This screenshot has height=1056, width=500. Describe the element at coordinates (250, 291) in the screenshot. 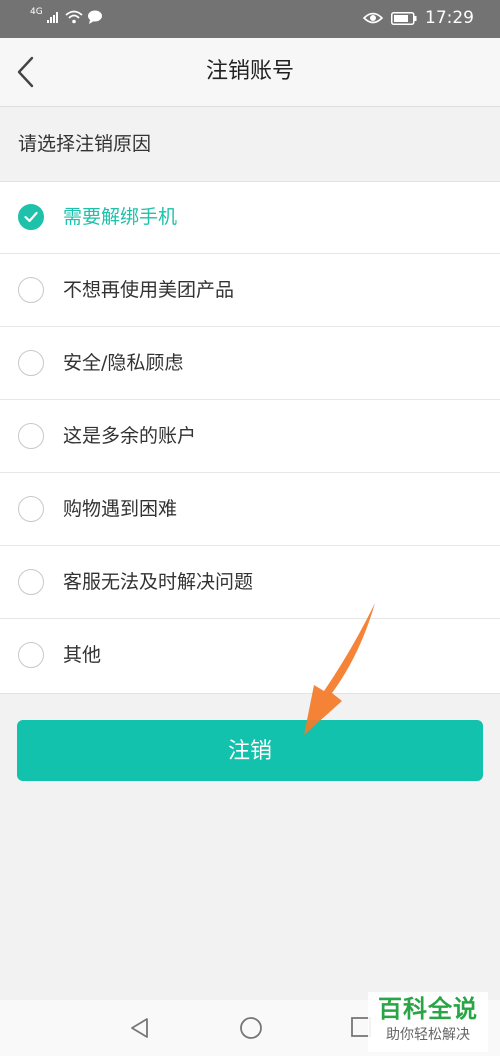

I see `reason-item-no-longer-use: 不想再使用美团产品` at that location.